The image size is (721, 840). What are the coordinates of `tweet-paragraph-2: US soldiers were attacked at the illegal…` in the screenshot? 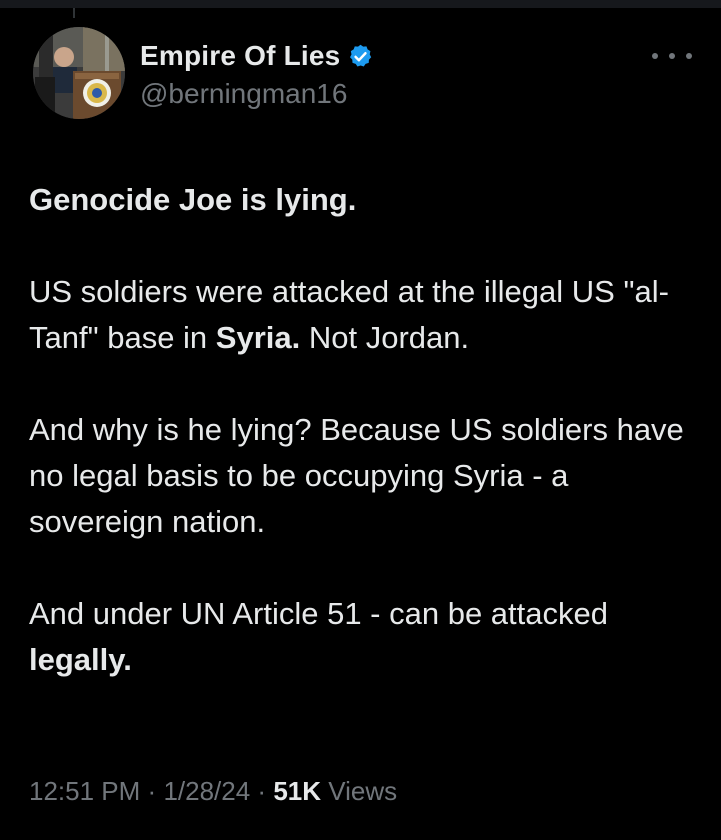 It's located at (369, 315).